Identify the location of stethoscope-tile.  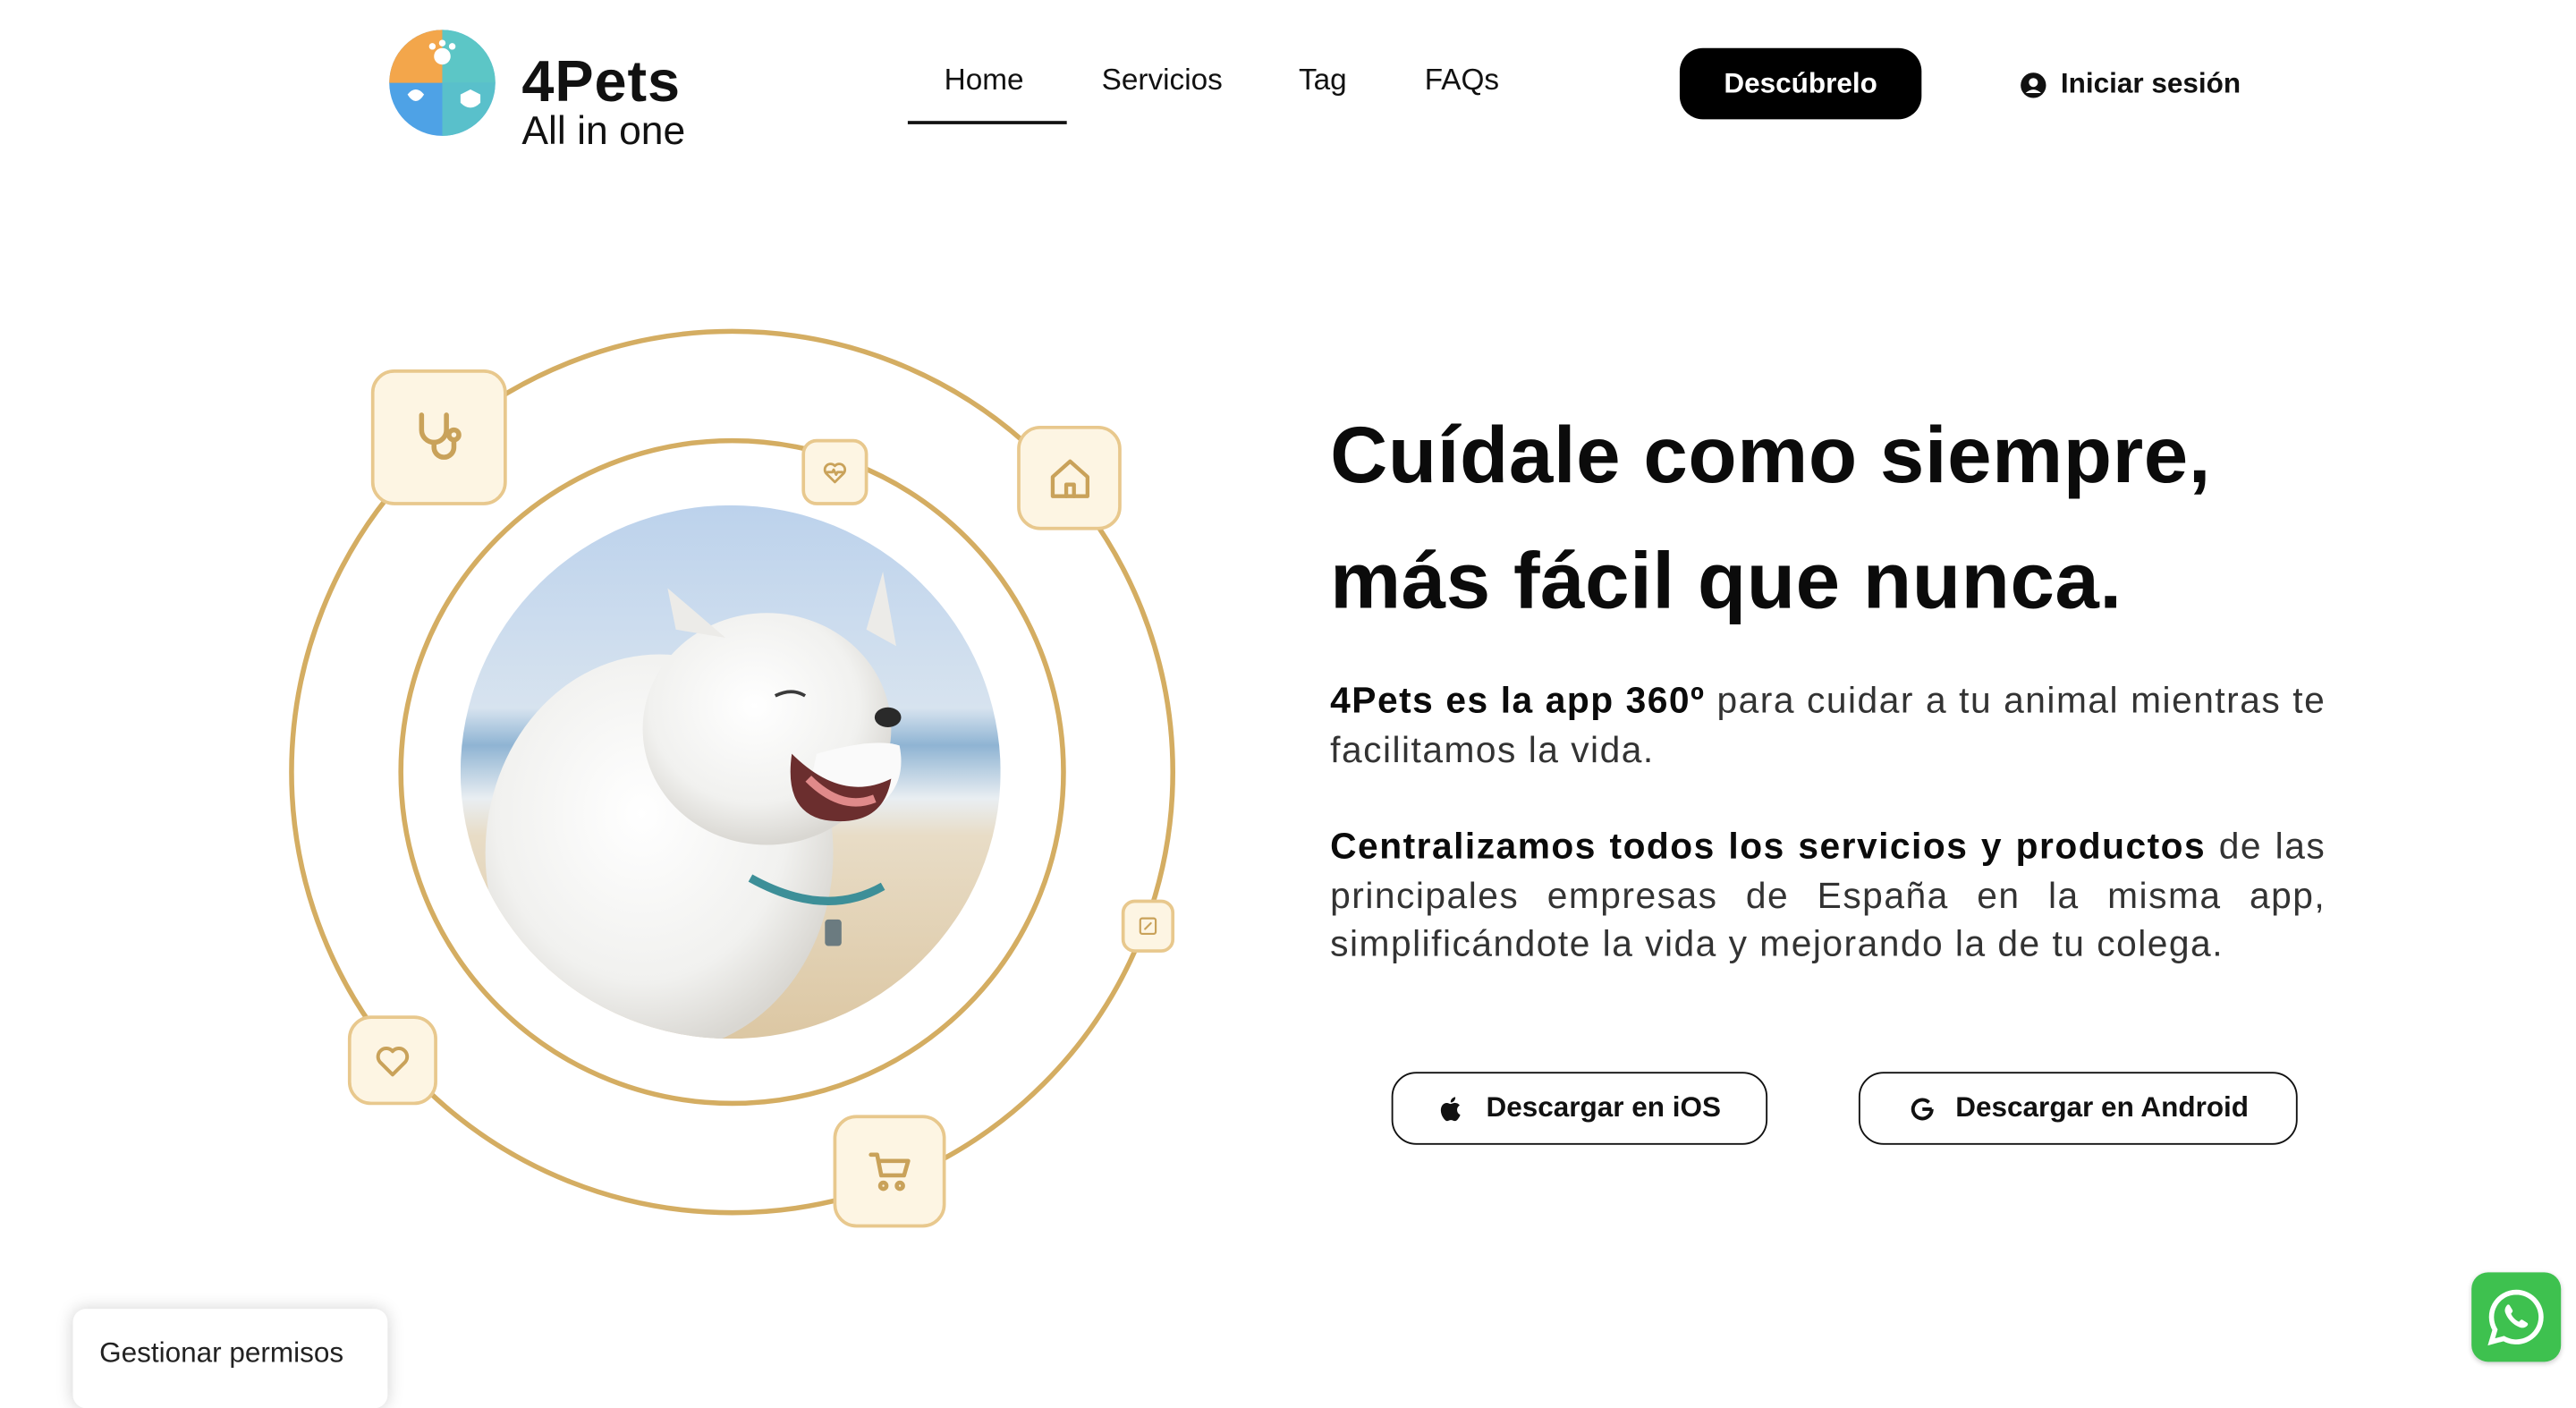
(438, 437).